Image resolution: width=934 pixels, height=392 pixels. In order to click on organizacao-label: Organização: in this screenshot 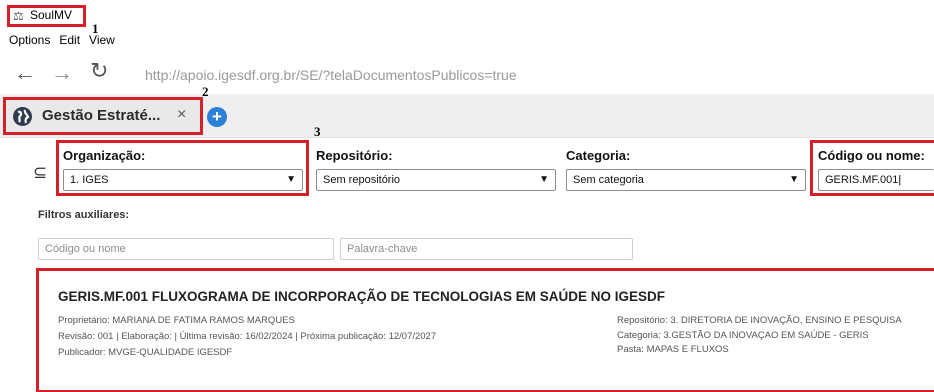, I will do `click(104, 155)`.